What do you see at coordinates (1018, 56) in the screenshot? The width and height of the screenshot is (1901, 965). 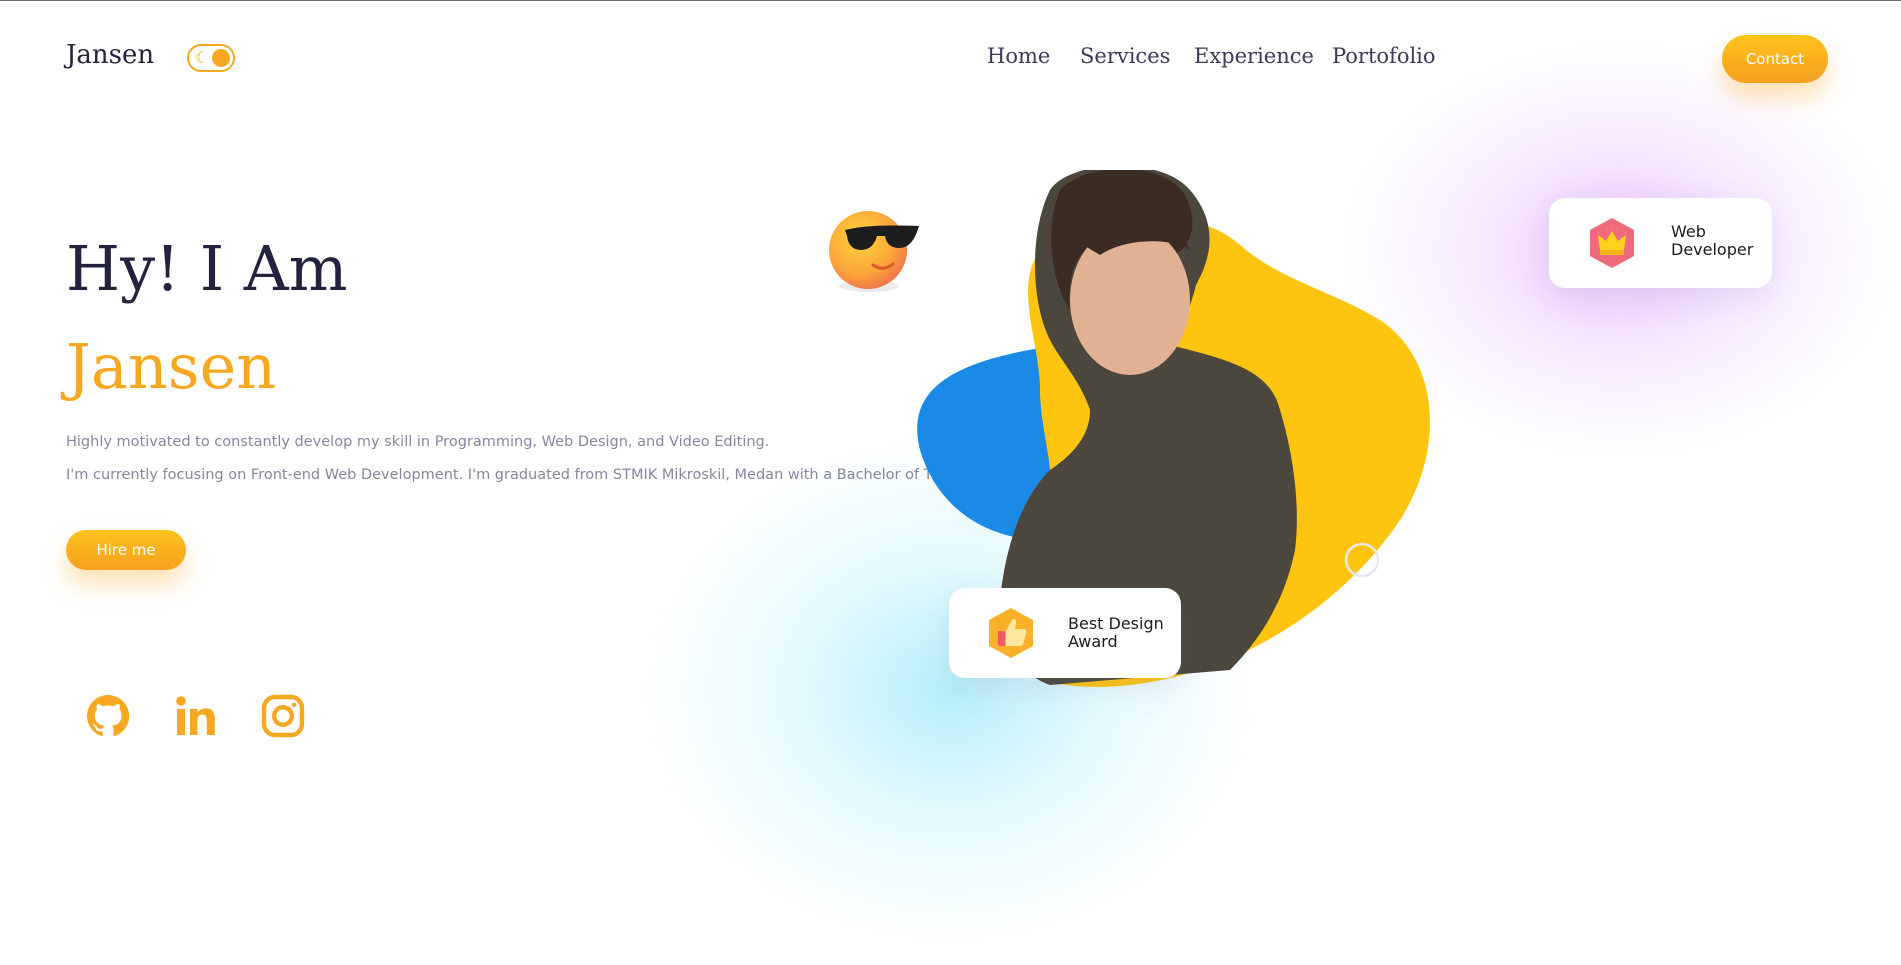 I see `nav-home: Home` at bounding box center [1018, 56].